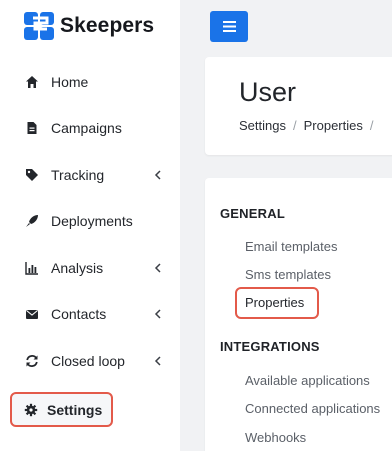 Image resolution: width=392 pixels, height=451 pixels. I want to click on refresh-icon, so click(32, 361).